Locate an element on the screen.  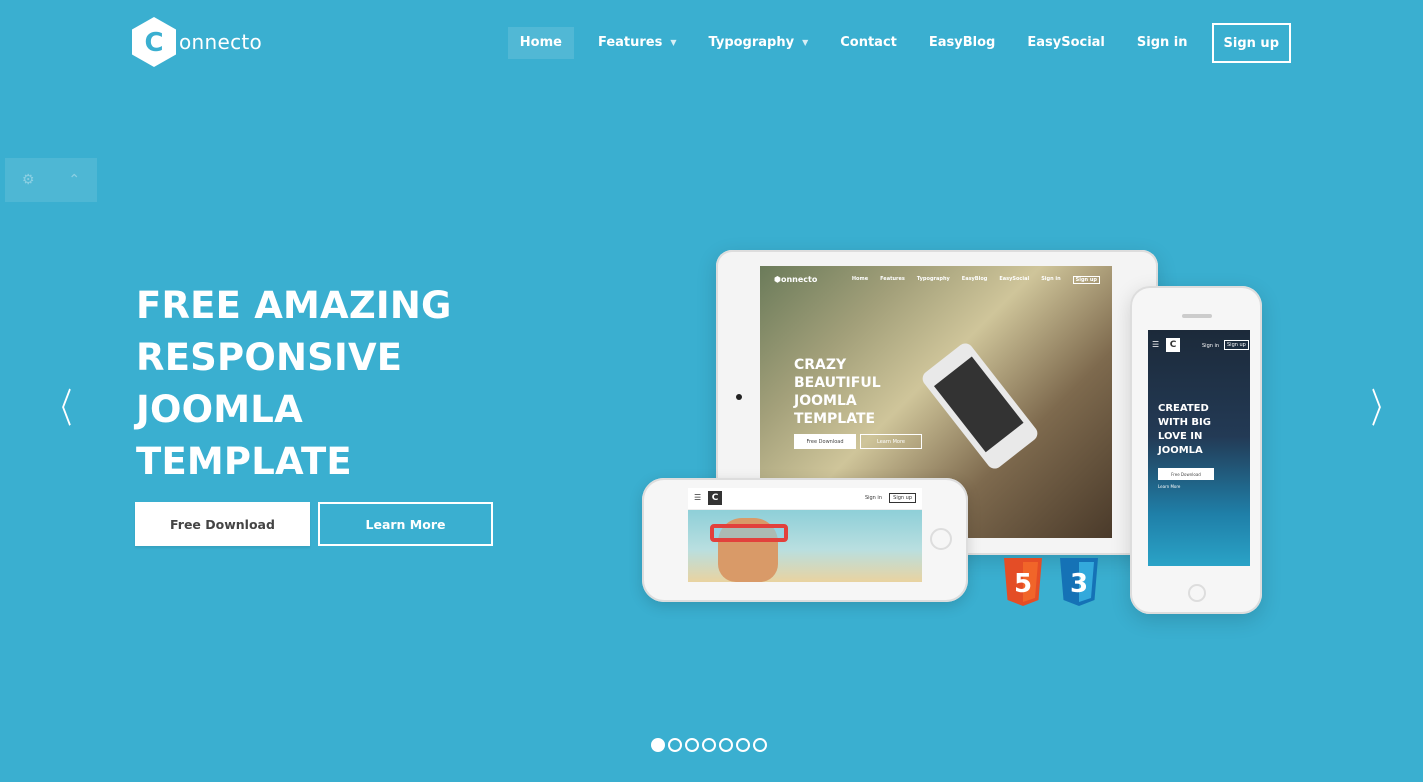
gear-icon: ⚙ is located at coordinates (28, 180).